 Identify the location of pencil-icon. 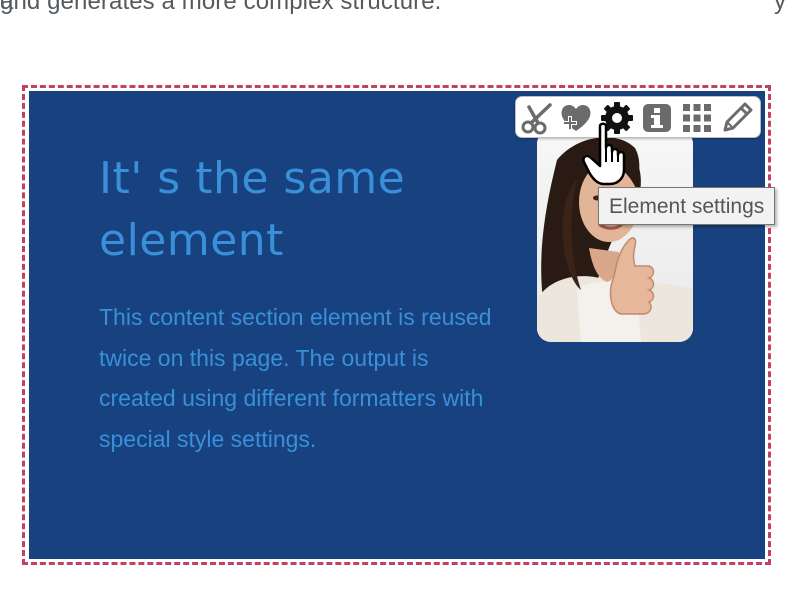
(738, 117).